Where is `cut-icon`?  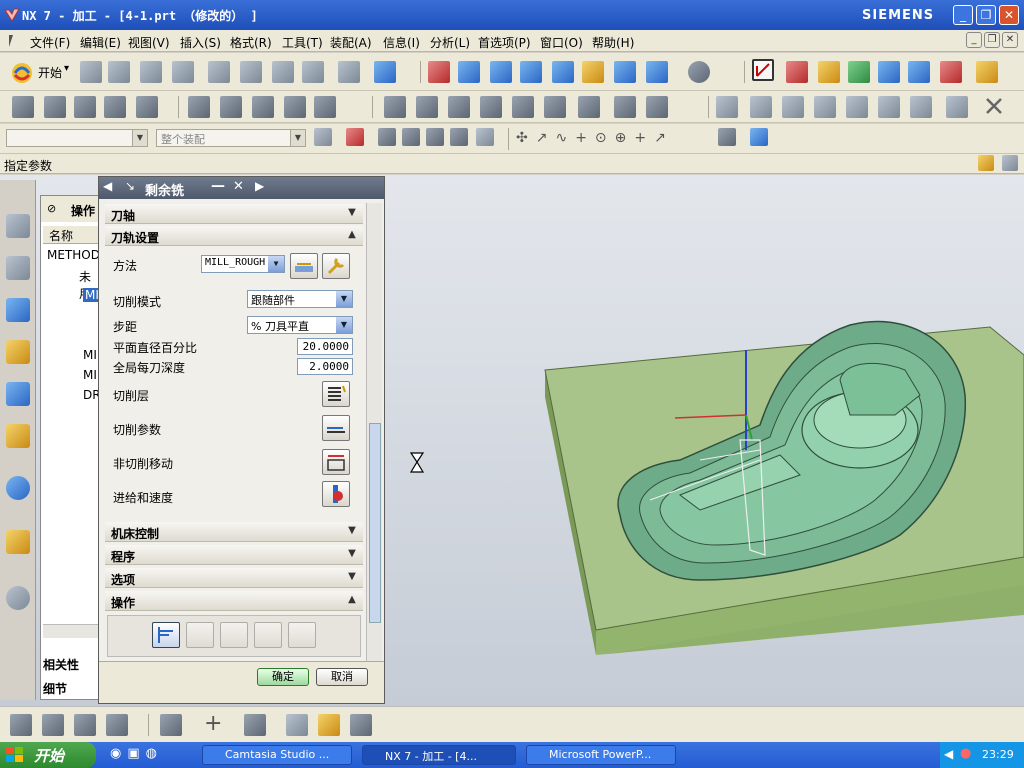
cut-icon is located at coordinates (219, 72).